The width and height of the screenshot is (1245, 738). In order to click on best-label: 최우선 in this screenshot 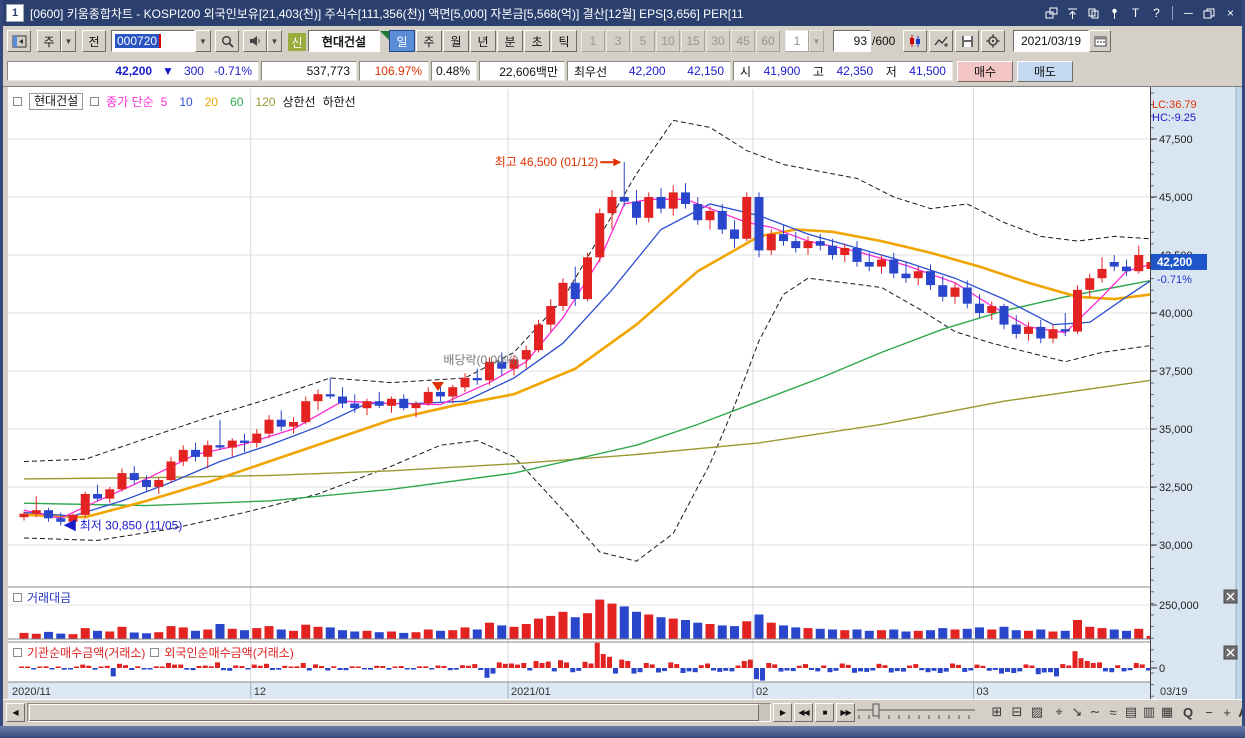, I will do `click(591, 71)`.